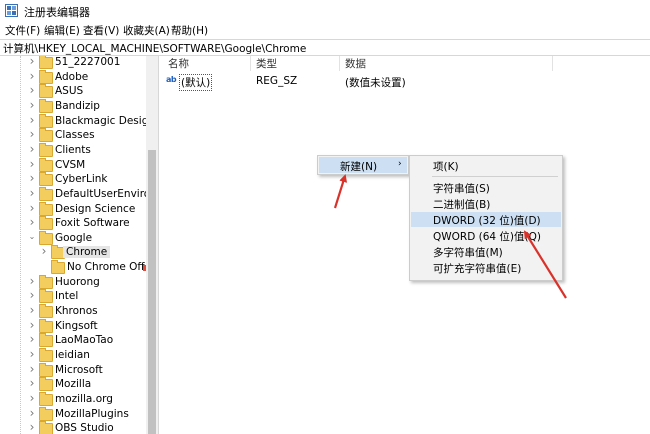 The image size is (650, 434). I want to click on menu-item-new: 新建(N) ›, so click(363, 165).